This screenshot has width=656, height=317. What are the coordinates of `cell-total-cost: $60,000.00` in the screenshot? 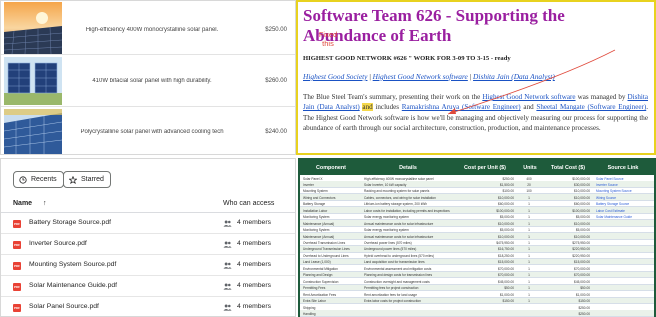 It's located at (582, 204).